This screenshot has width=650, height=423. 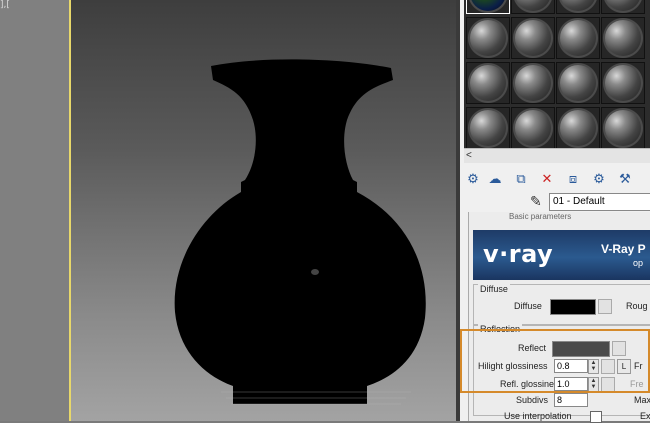 What do you see at coordinates (573, 307) in the screenshot?
I see `diffuse-color-swatch` at bounding box center [573, 307].